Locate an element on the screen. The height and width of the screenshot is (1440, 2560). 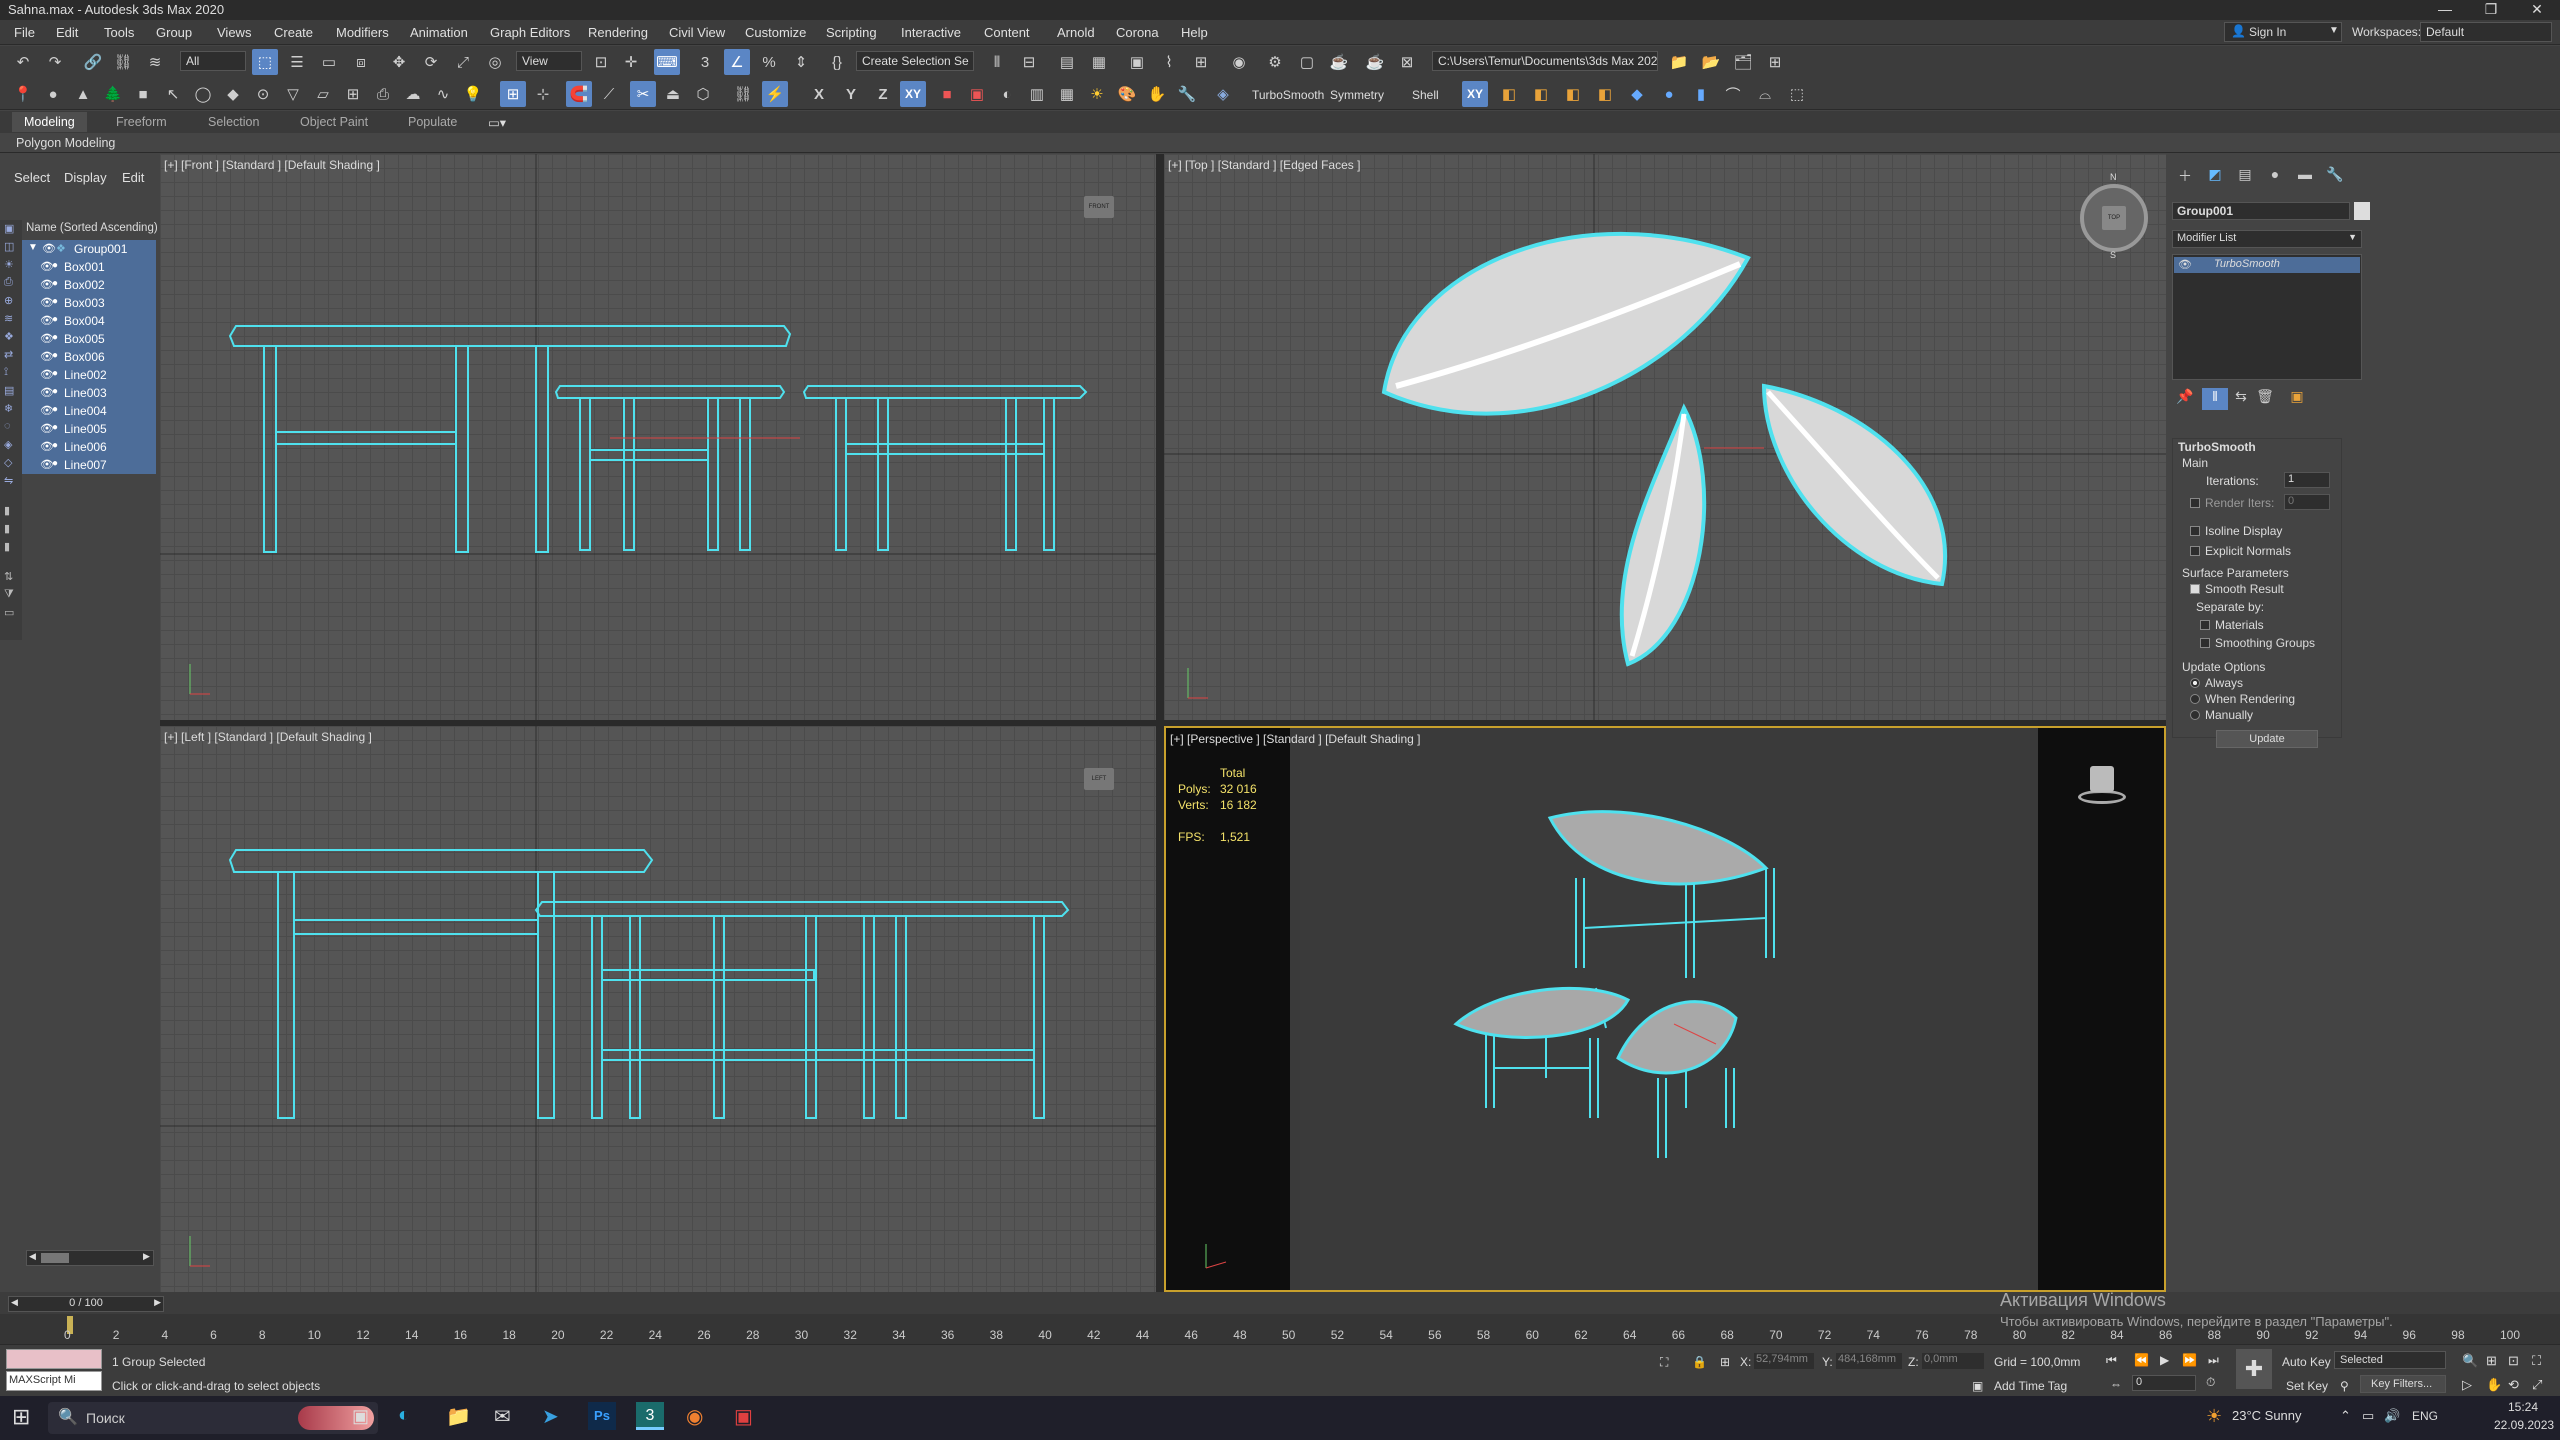
shapes-icon: ◆ is located at coordinates (233, 94).